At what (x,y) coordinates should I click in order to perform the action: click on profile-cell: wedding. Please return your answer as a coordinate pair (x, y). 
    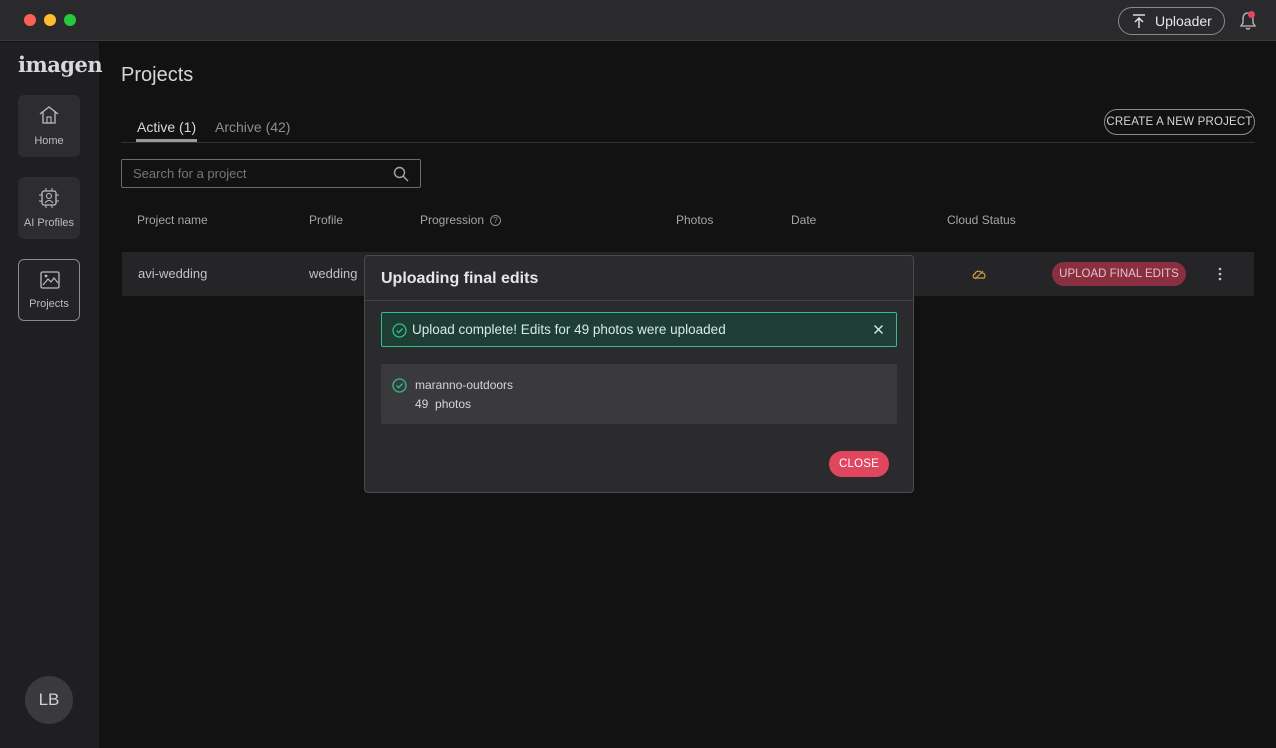
    Looking at the image, I should click on (333, 273).